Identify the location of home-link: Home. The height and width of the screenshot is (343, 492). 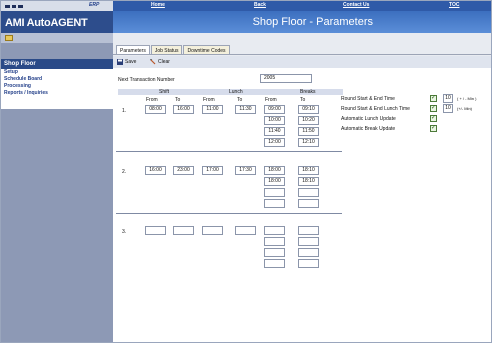
(158, 5).